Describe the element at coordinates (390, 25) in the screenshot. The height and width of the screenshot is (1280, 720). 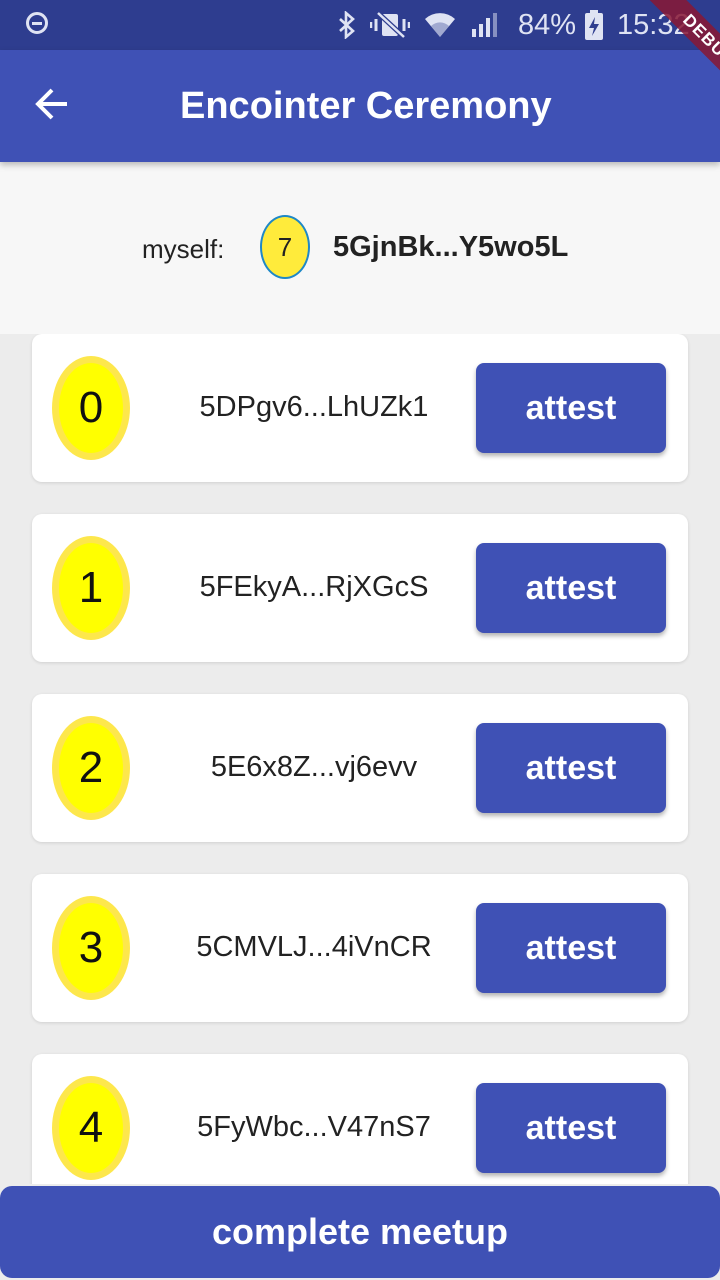
I see `vibrate-icon` at that location.